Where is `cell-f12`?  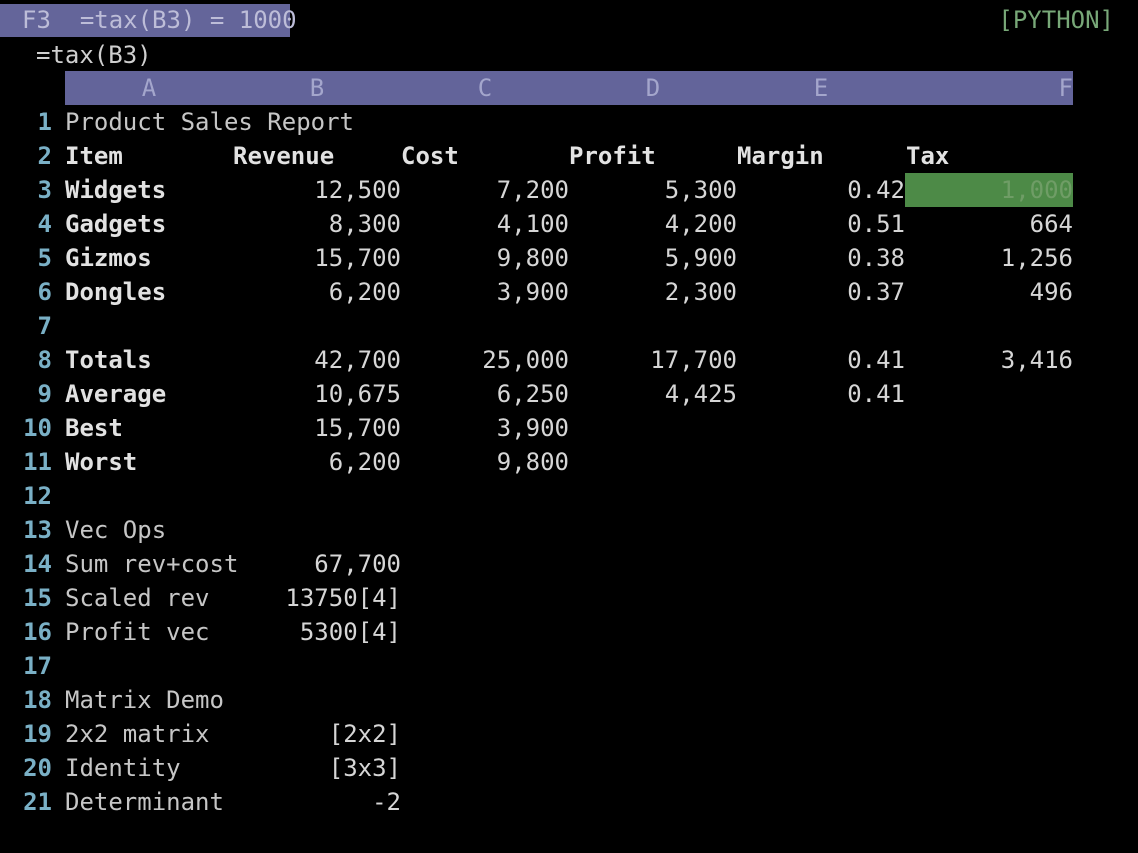
cell-f12 is located at coordinates (989, 496).